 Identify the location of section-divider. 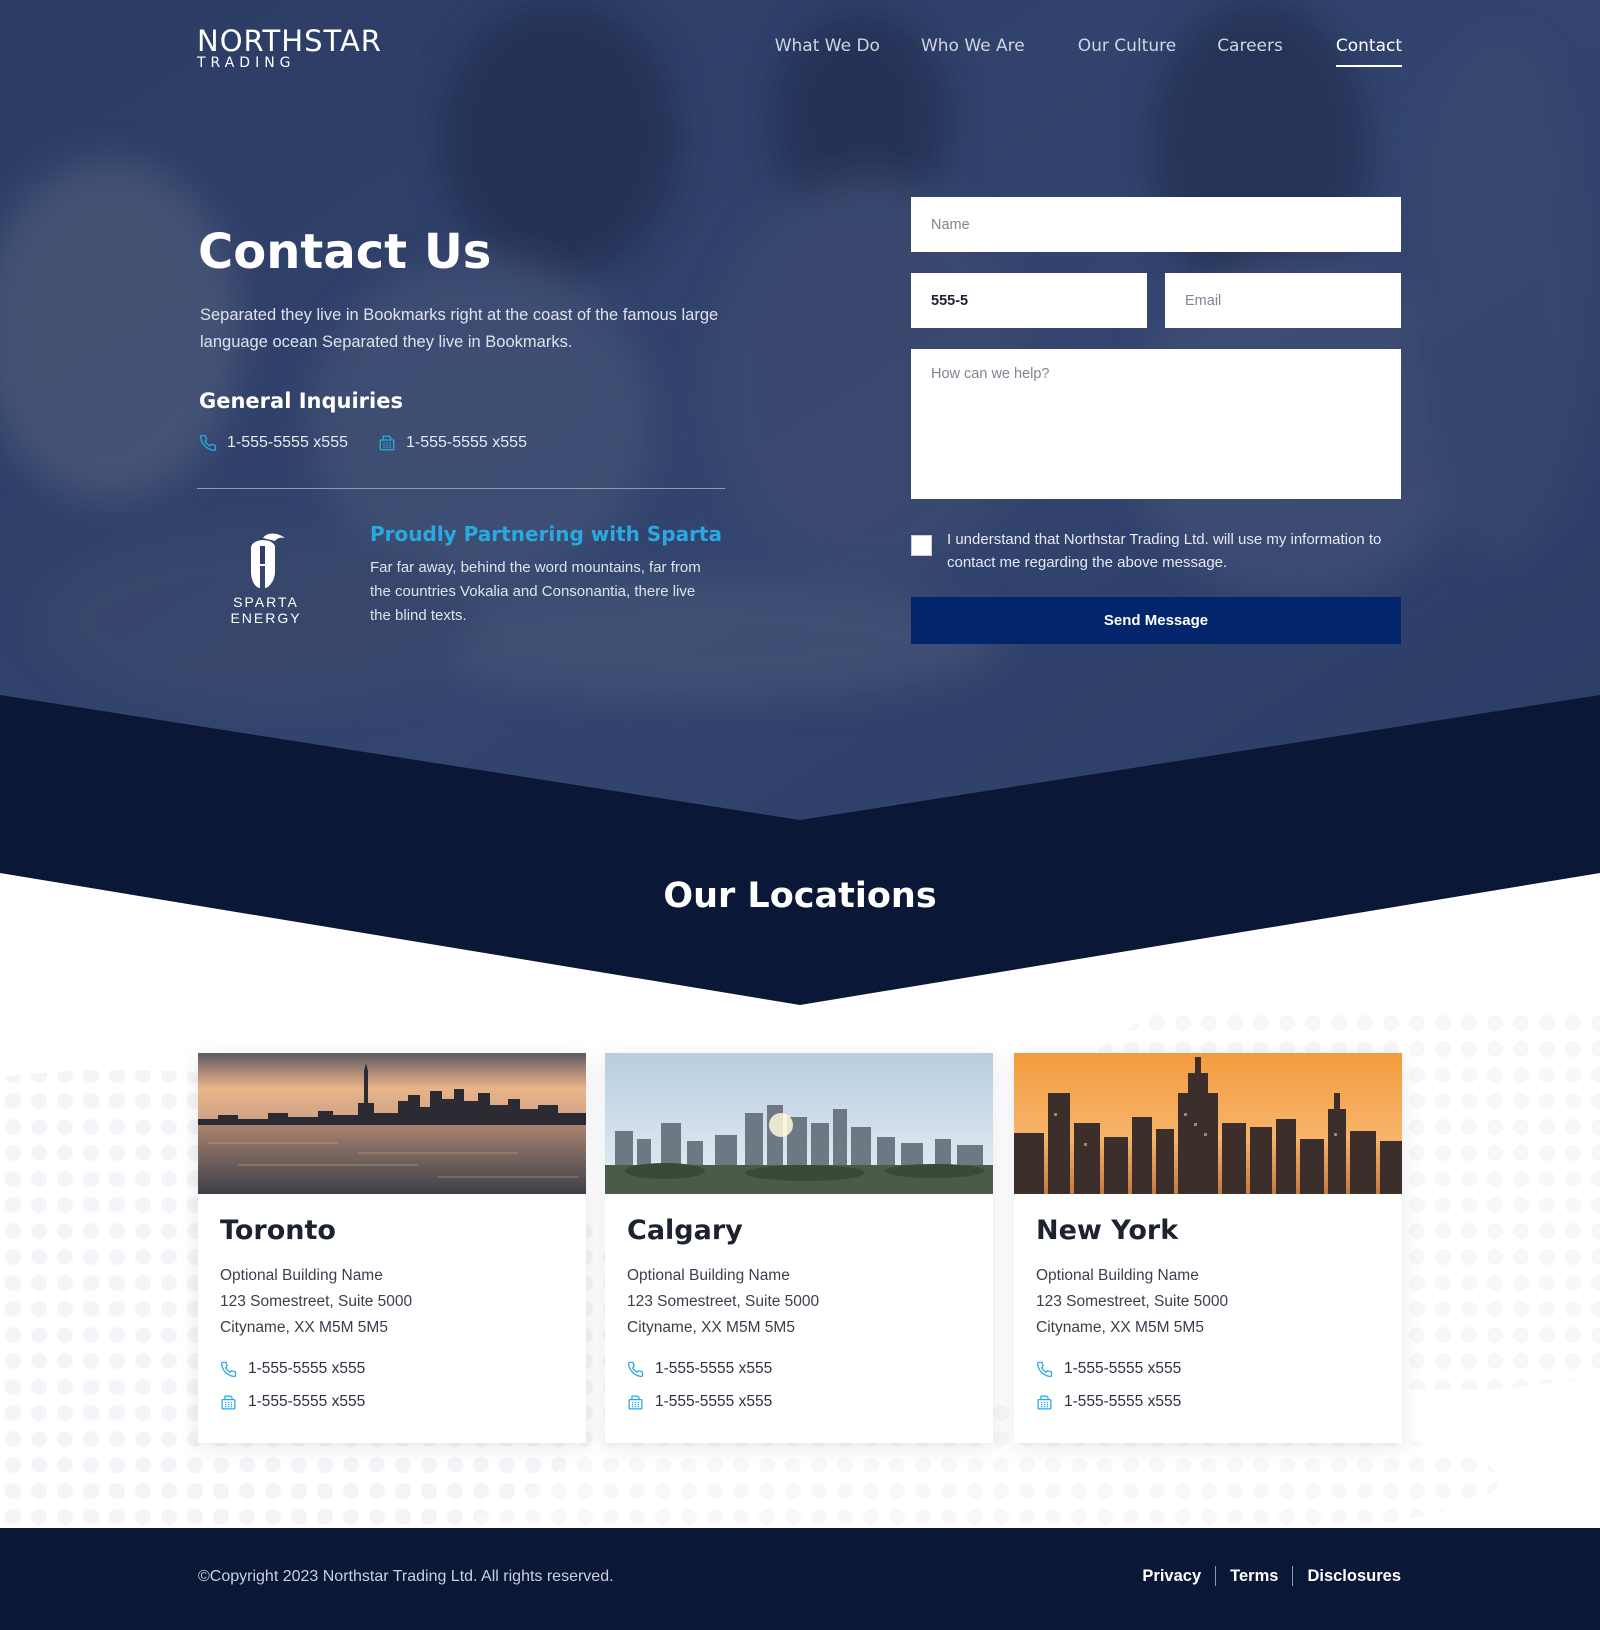
(461, 488).